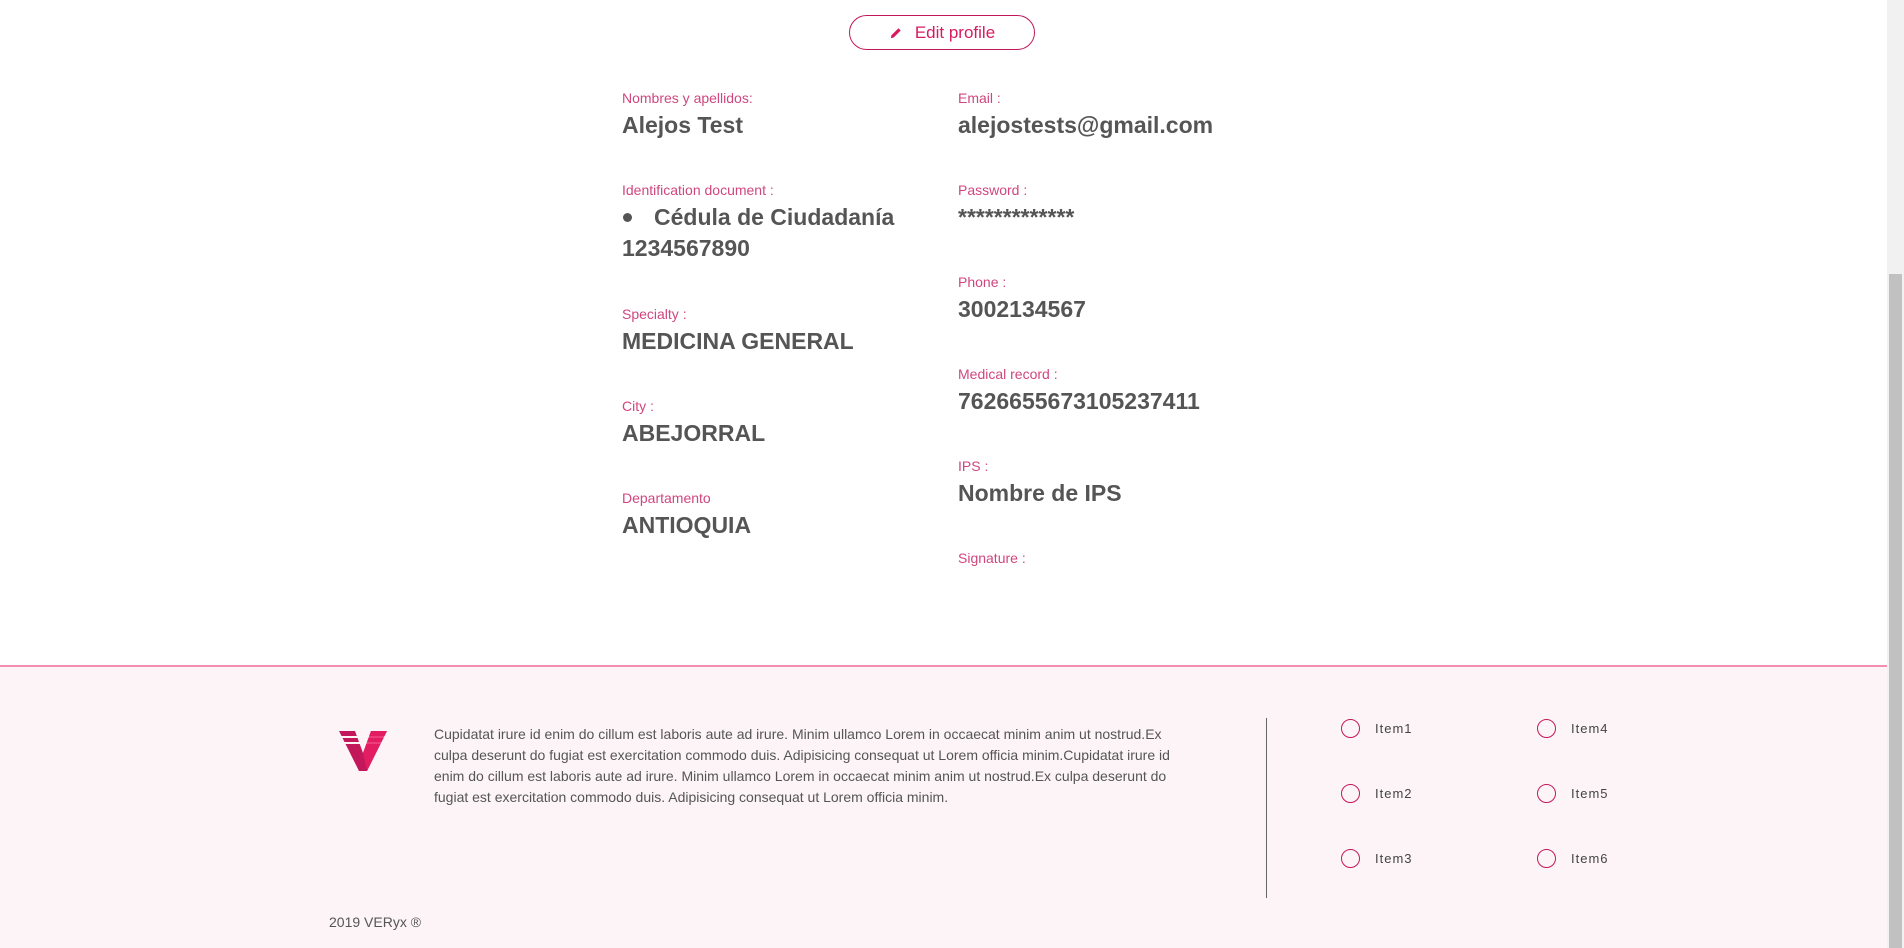 The width and height of the screenshot is (1904, 948). What do you see at coordinates (627, 217) in the screenshot?
I see `bullet-dot` at bounding box center [627, 217].